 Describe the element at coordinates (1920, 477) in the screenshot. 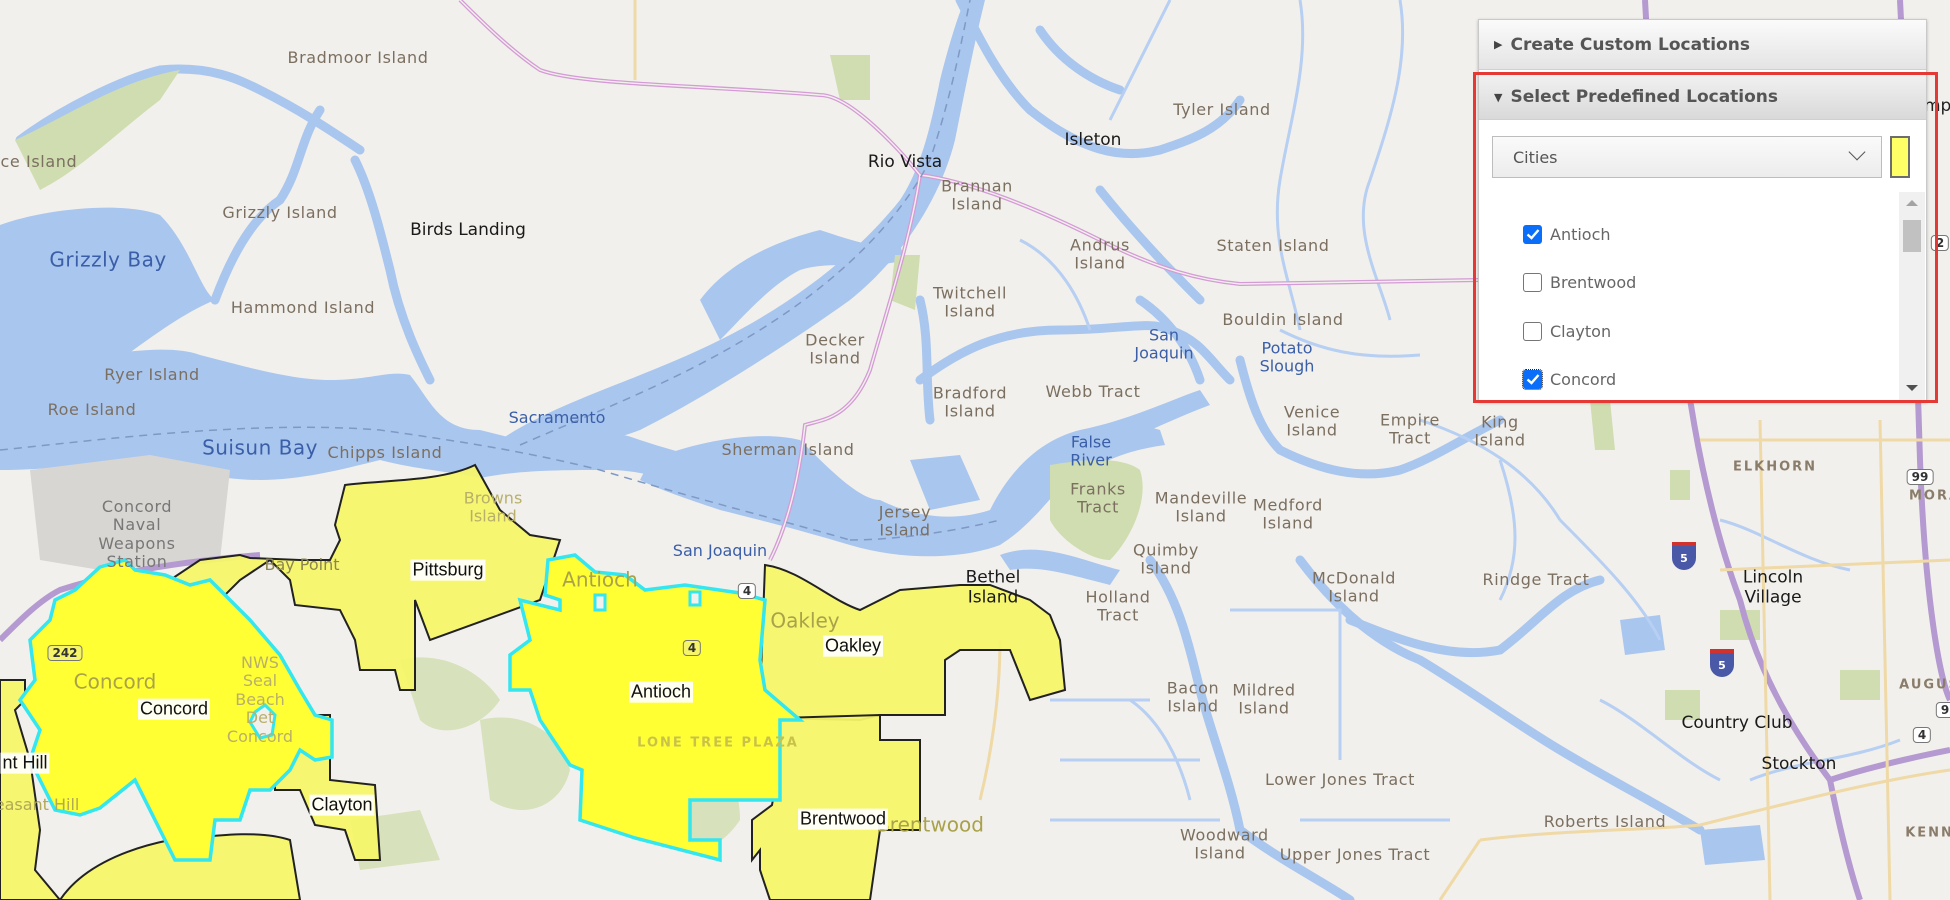

I see `route-shield-99: 99` at that location.